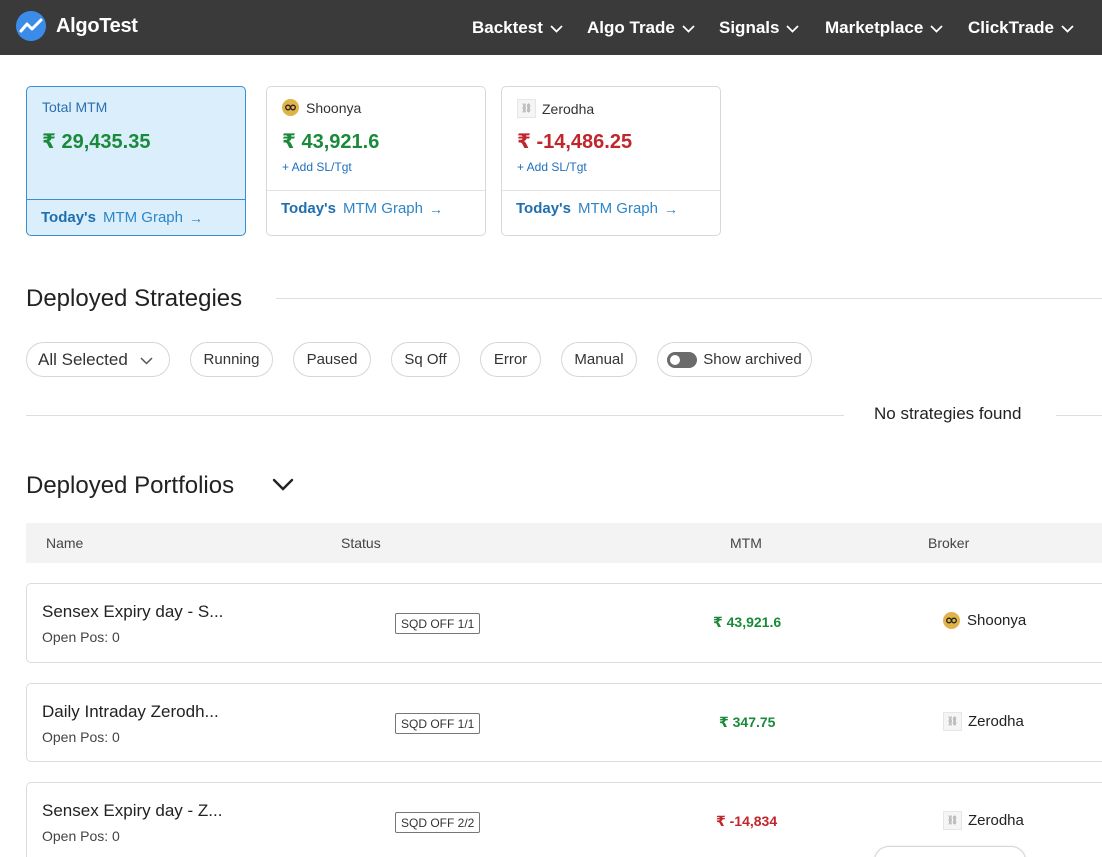 This screenshot has width=1102, height=857. Describe the element at coordinates (130, 485) in the screenshot. I see `deployed-portfolios-heading: Deployed Portfolios` at that location.